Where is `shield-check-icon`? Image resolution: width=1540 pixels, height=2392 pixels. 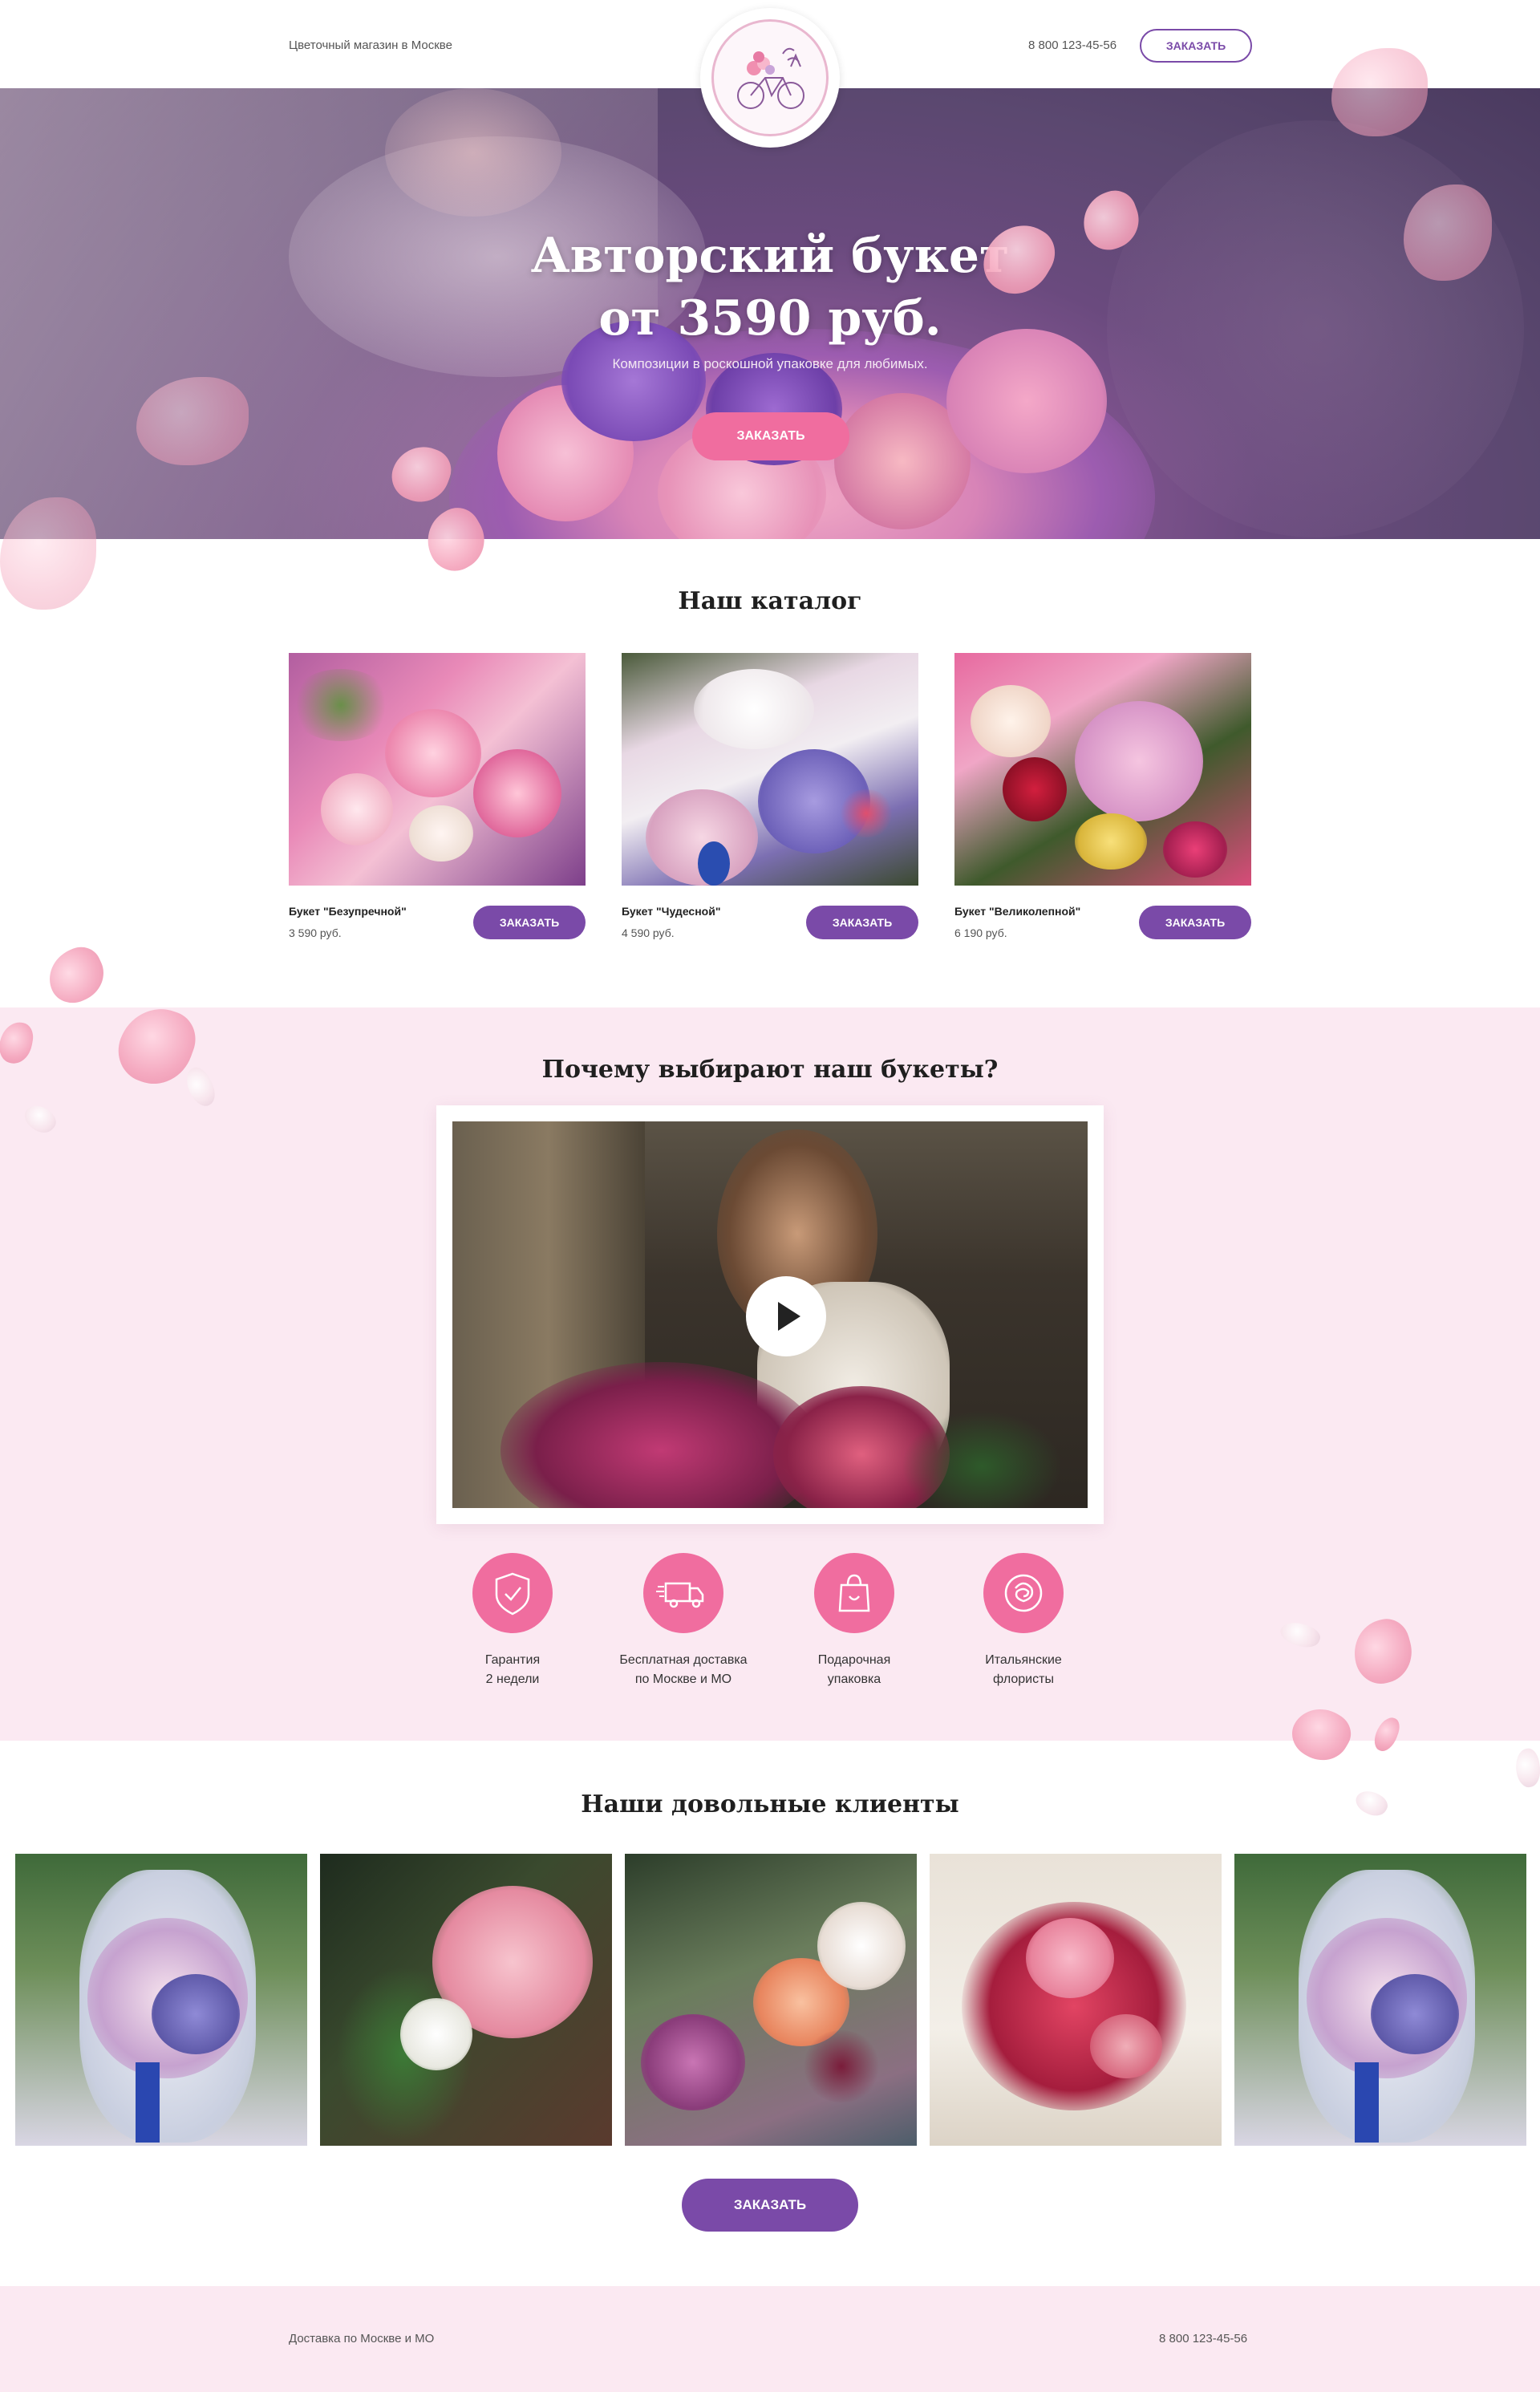
shield-check-icon is located at coordinates (512, 1593).